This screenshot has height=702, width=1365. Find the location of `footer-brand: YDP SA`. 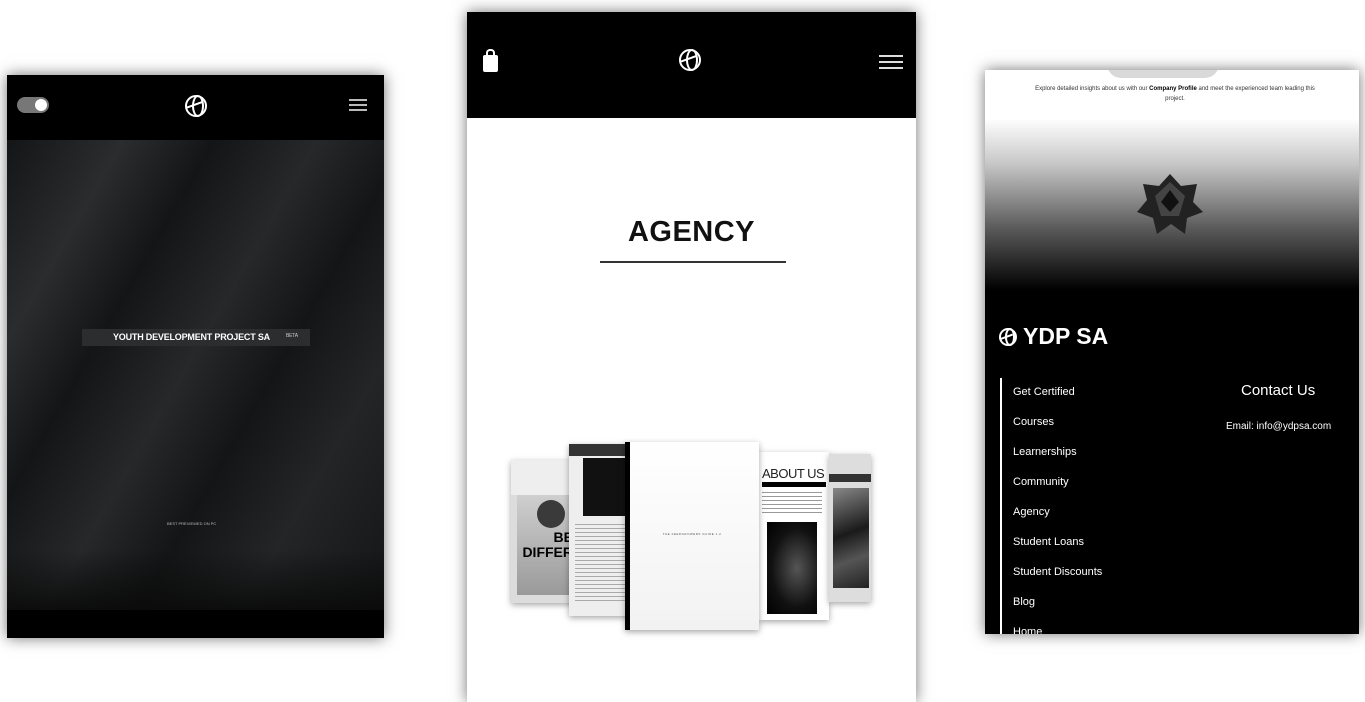

footer-brand: YDP SA is located at coordinates (1053, 336).